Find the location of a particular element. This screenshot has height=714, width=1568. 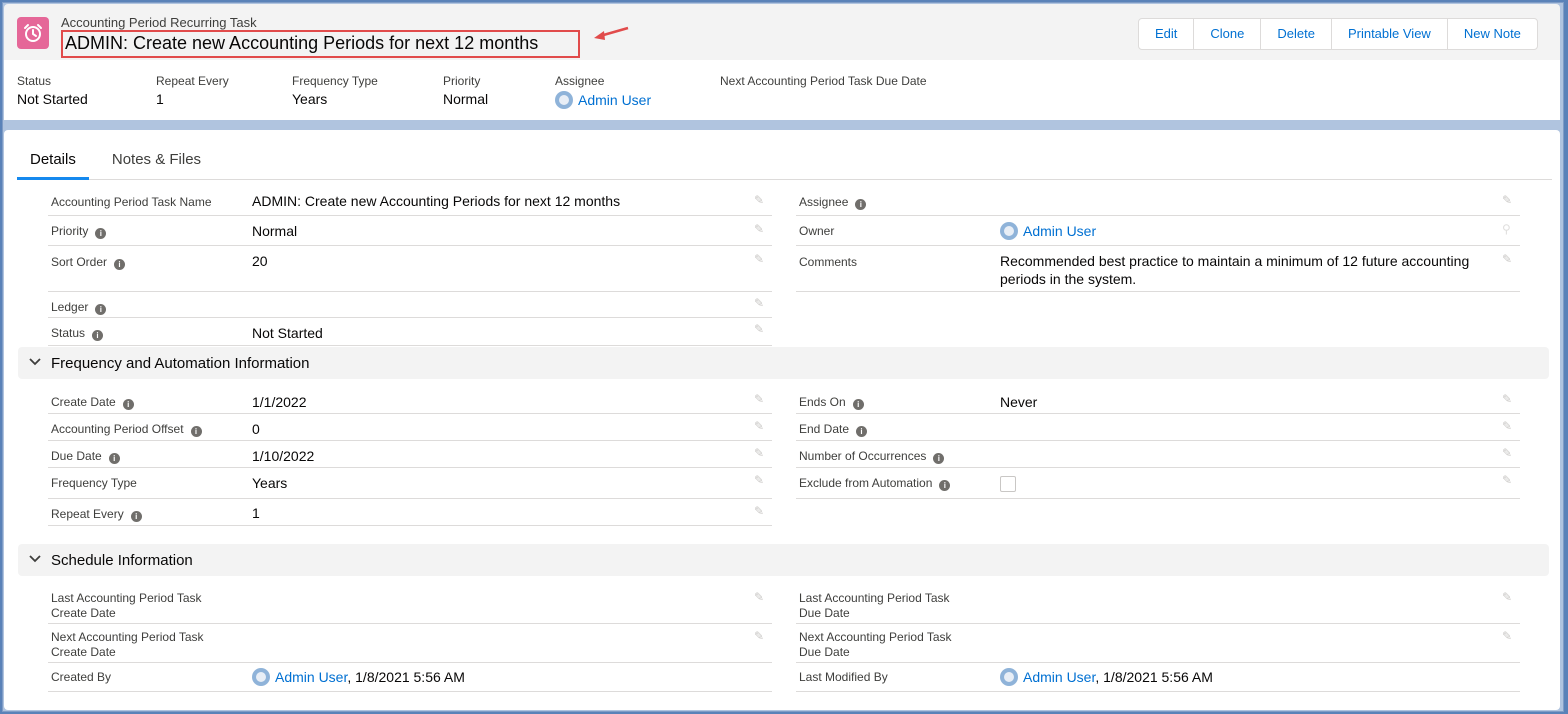

field-label-text: Due Date is located at coordinates (76, 456).